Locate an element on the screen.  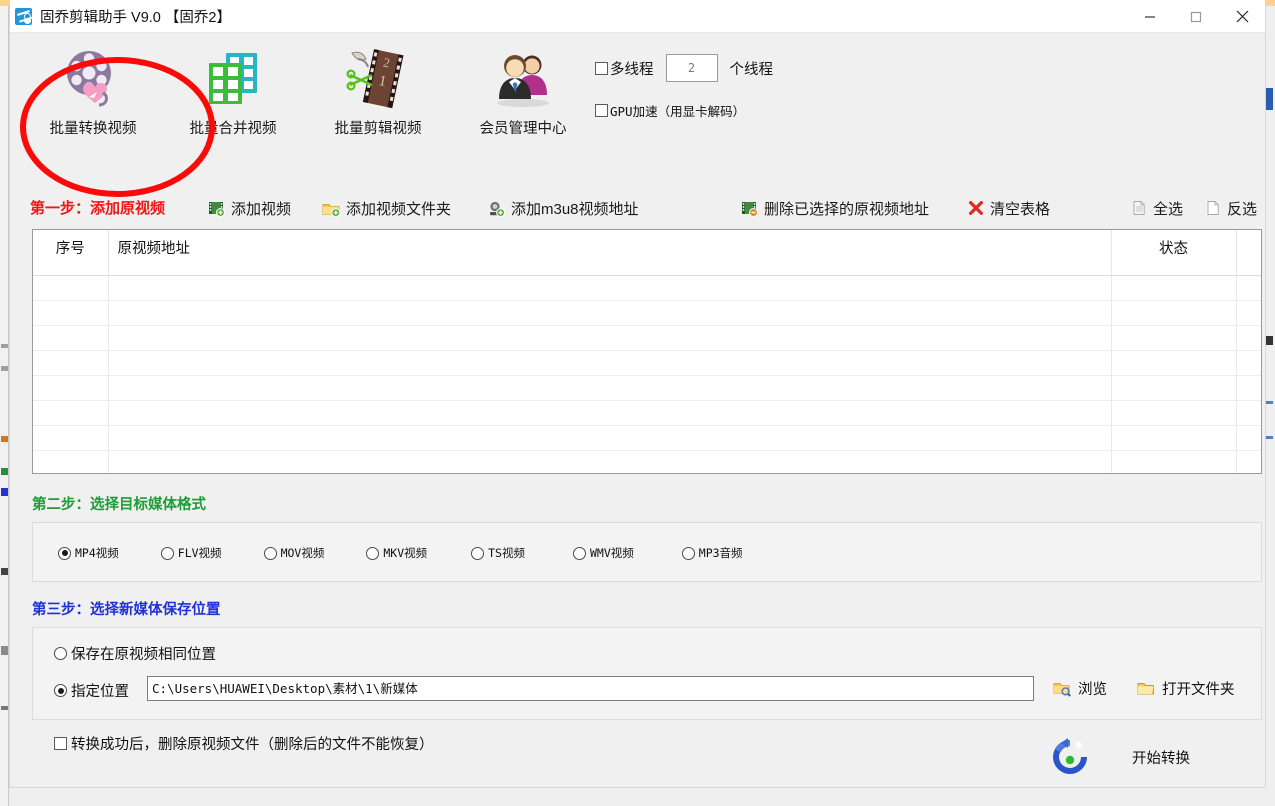
thread-count-input: 2 is located at coordinates (691, 68).